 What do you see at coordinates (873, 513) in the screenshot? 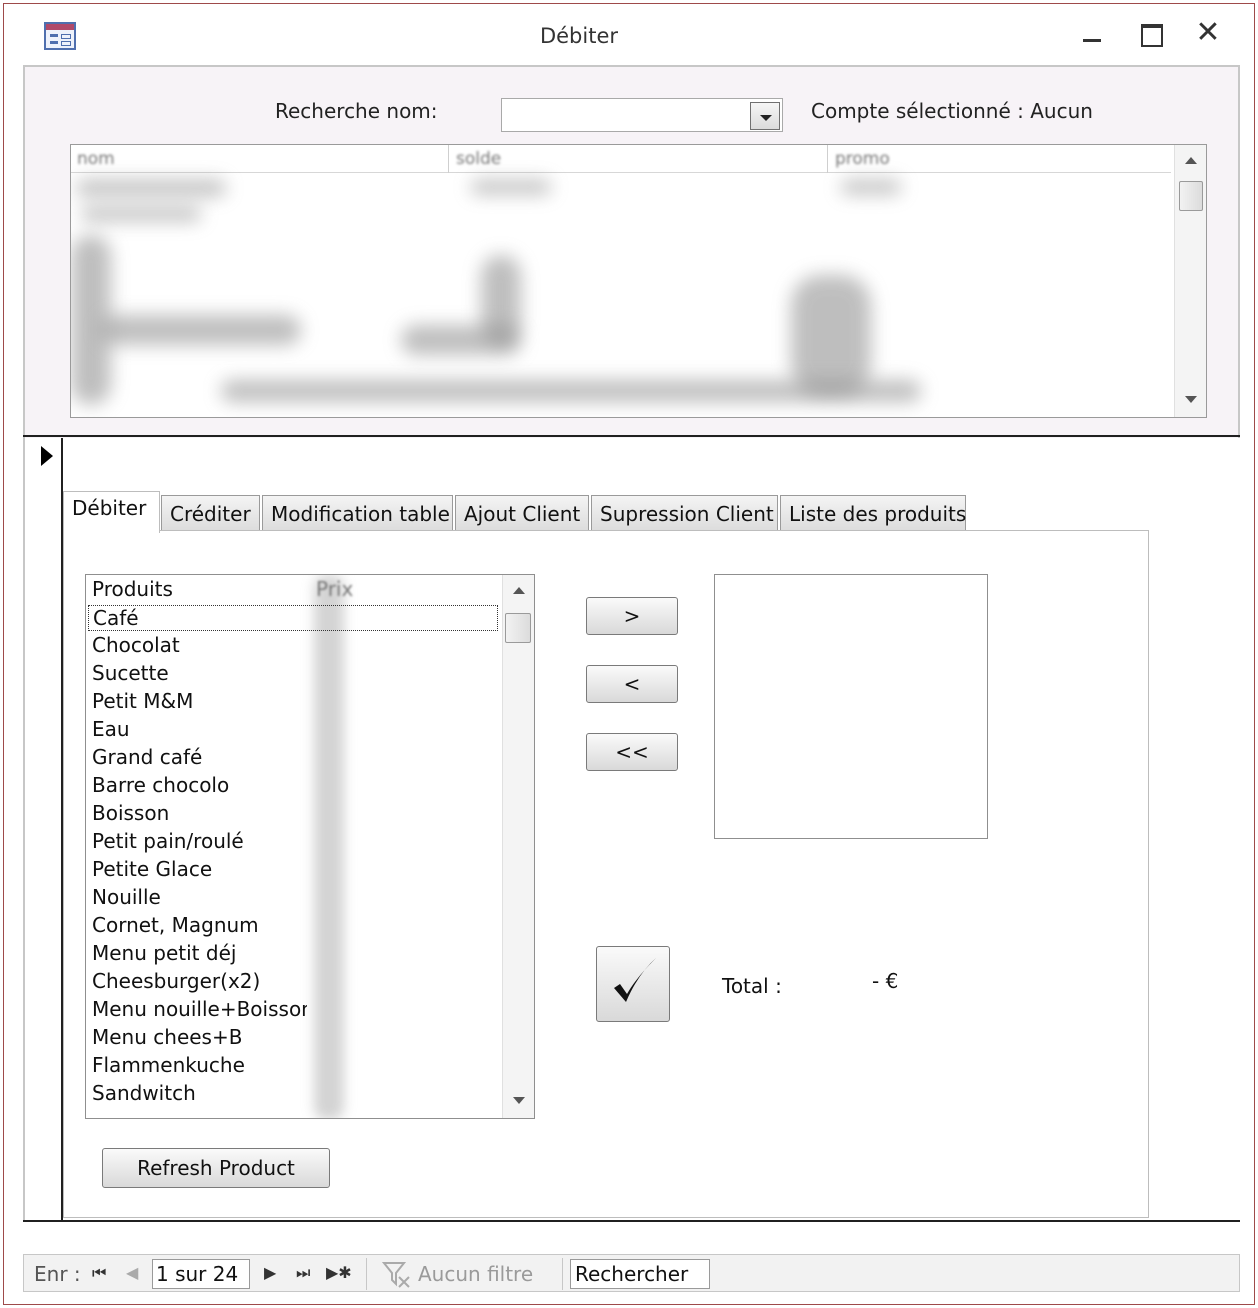
I see `tab-liste-des-produits: Liste des produits` at bounding box center [873, 513].